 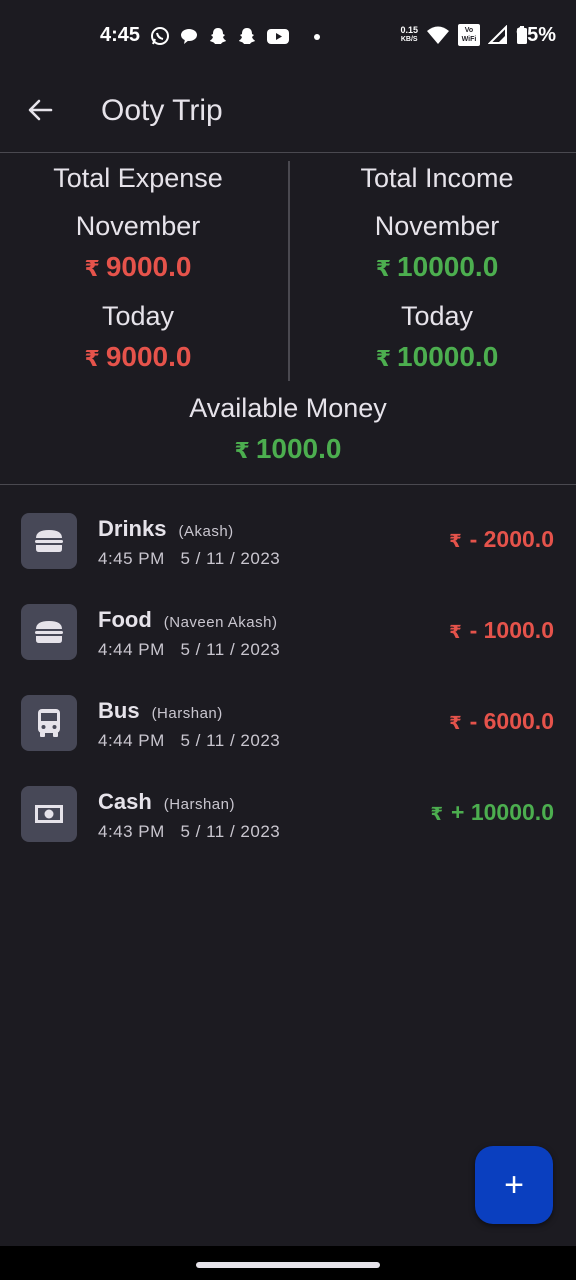 What do you see at coordinates (317, 37) in the screenshot?
I see `dot-icon` at bounding box center [317, 37].